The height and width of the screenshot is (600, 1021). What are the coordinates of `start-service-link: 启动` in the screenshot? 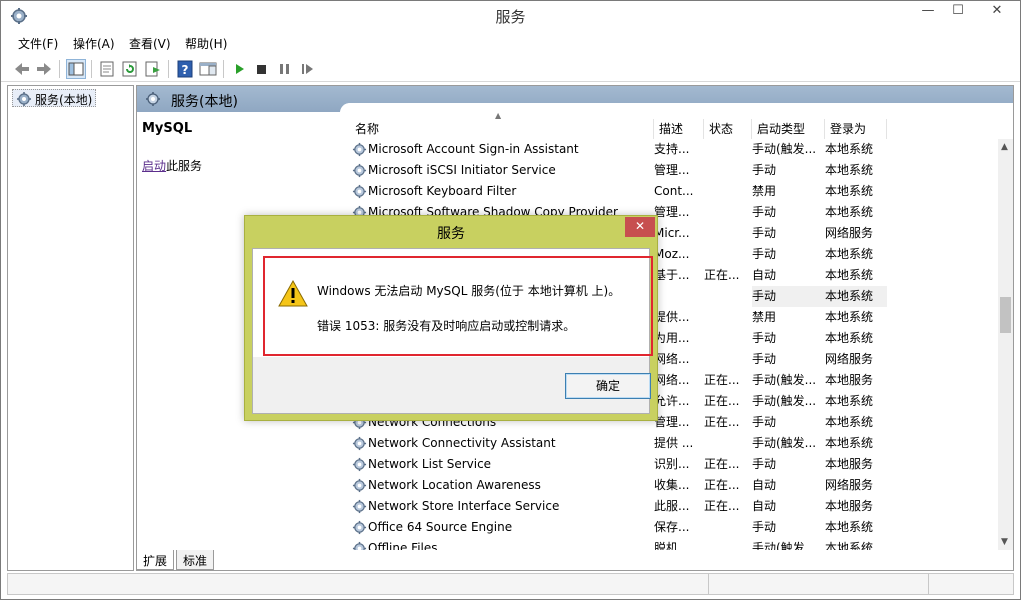 It's located at (154, 166).